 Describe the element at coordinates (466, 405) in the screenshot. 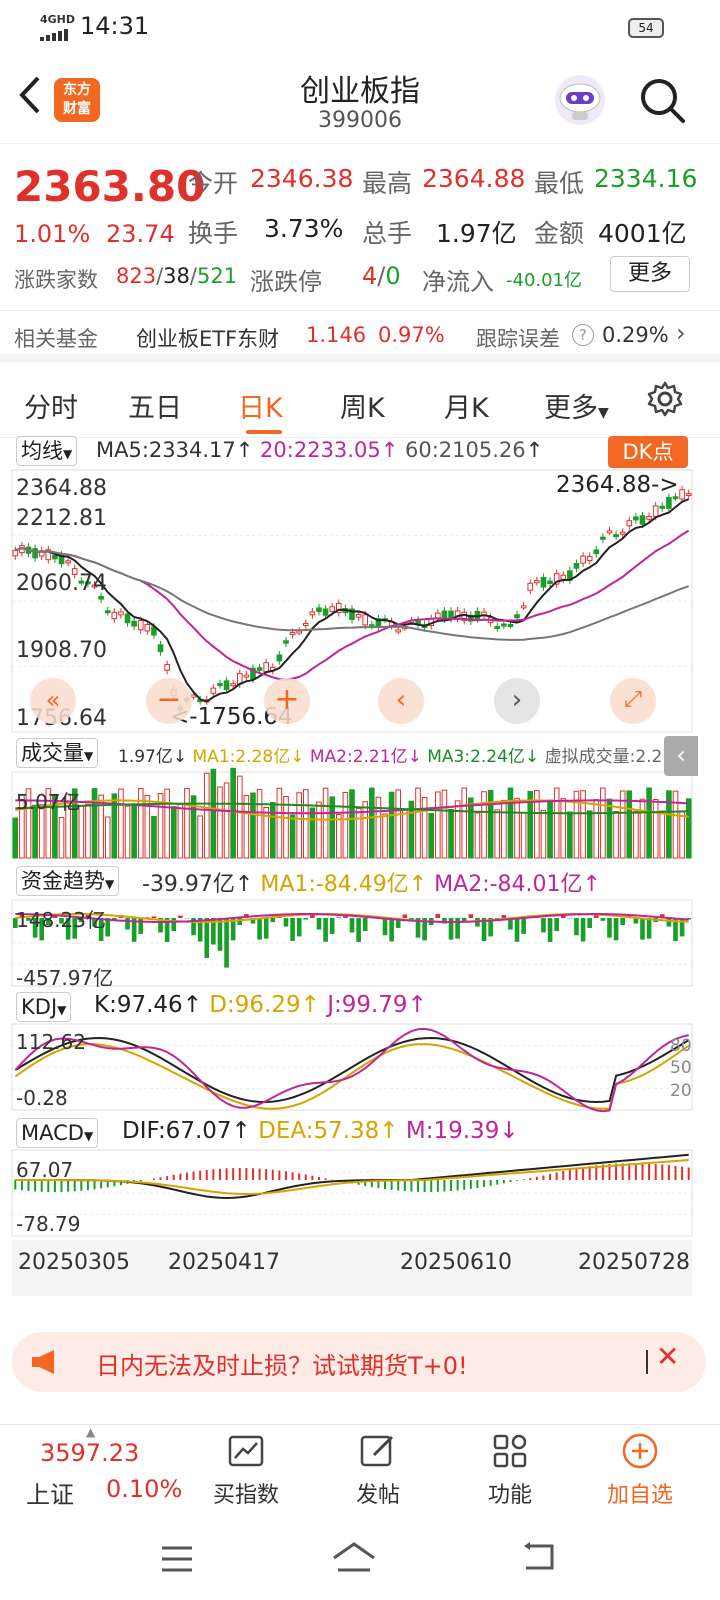

I see `tab-monthly-k: 月K` at that location.